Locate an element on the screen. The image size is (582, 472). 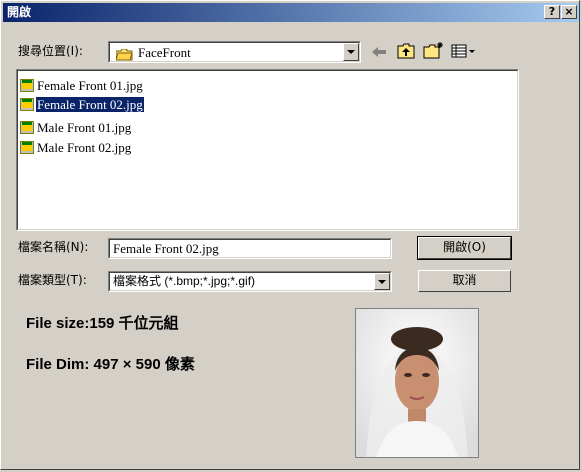
view-menu-icon is located at coordinates (467, 51).